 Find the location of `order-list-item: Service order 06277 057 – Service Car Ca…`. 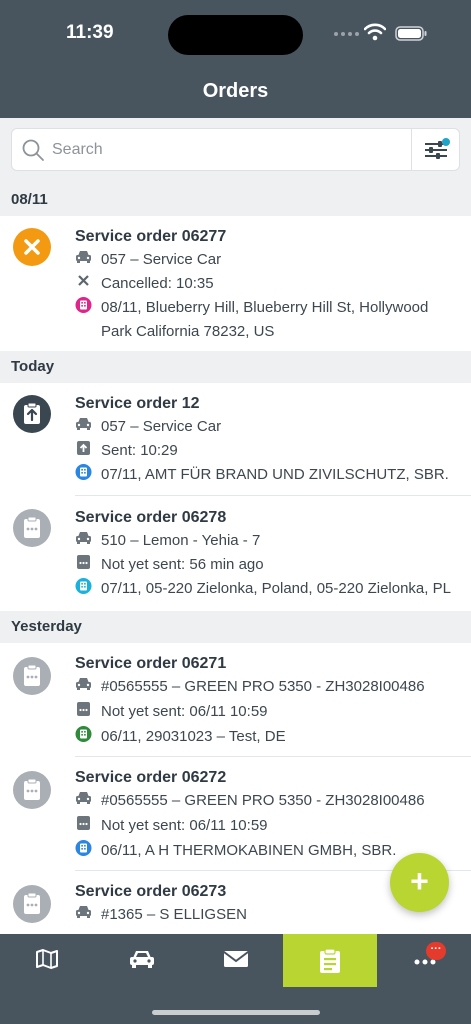

order-list-item: Service order 06277 057 – Service Car Ca… is located at coordinates (235, 283).